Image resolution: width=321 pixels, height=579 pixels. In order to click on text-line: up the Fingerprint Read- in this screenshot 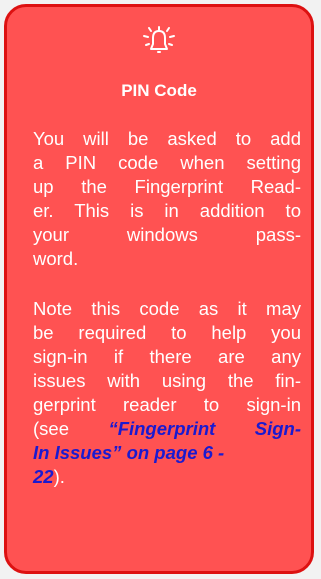, I will do `click(167, 186)`.